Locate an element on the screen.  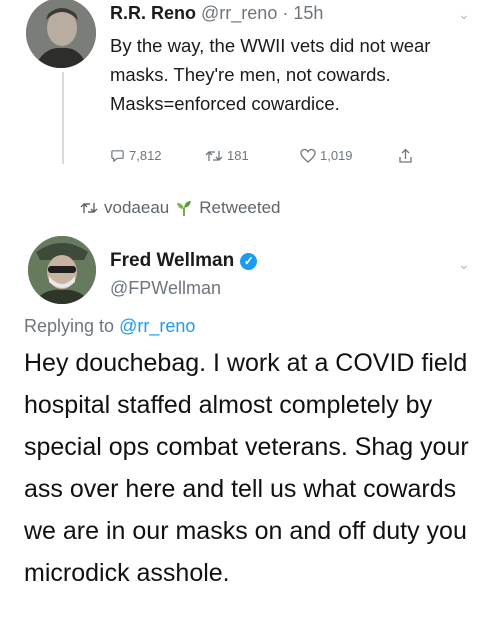
replying-prefix: Replying to is located at coordinates (72, 326).